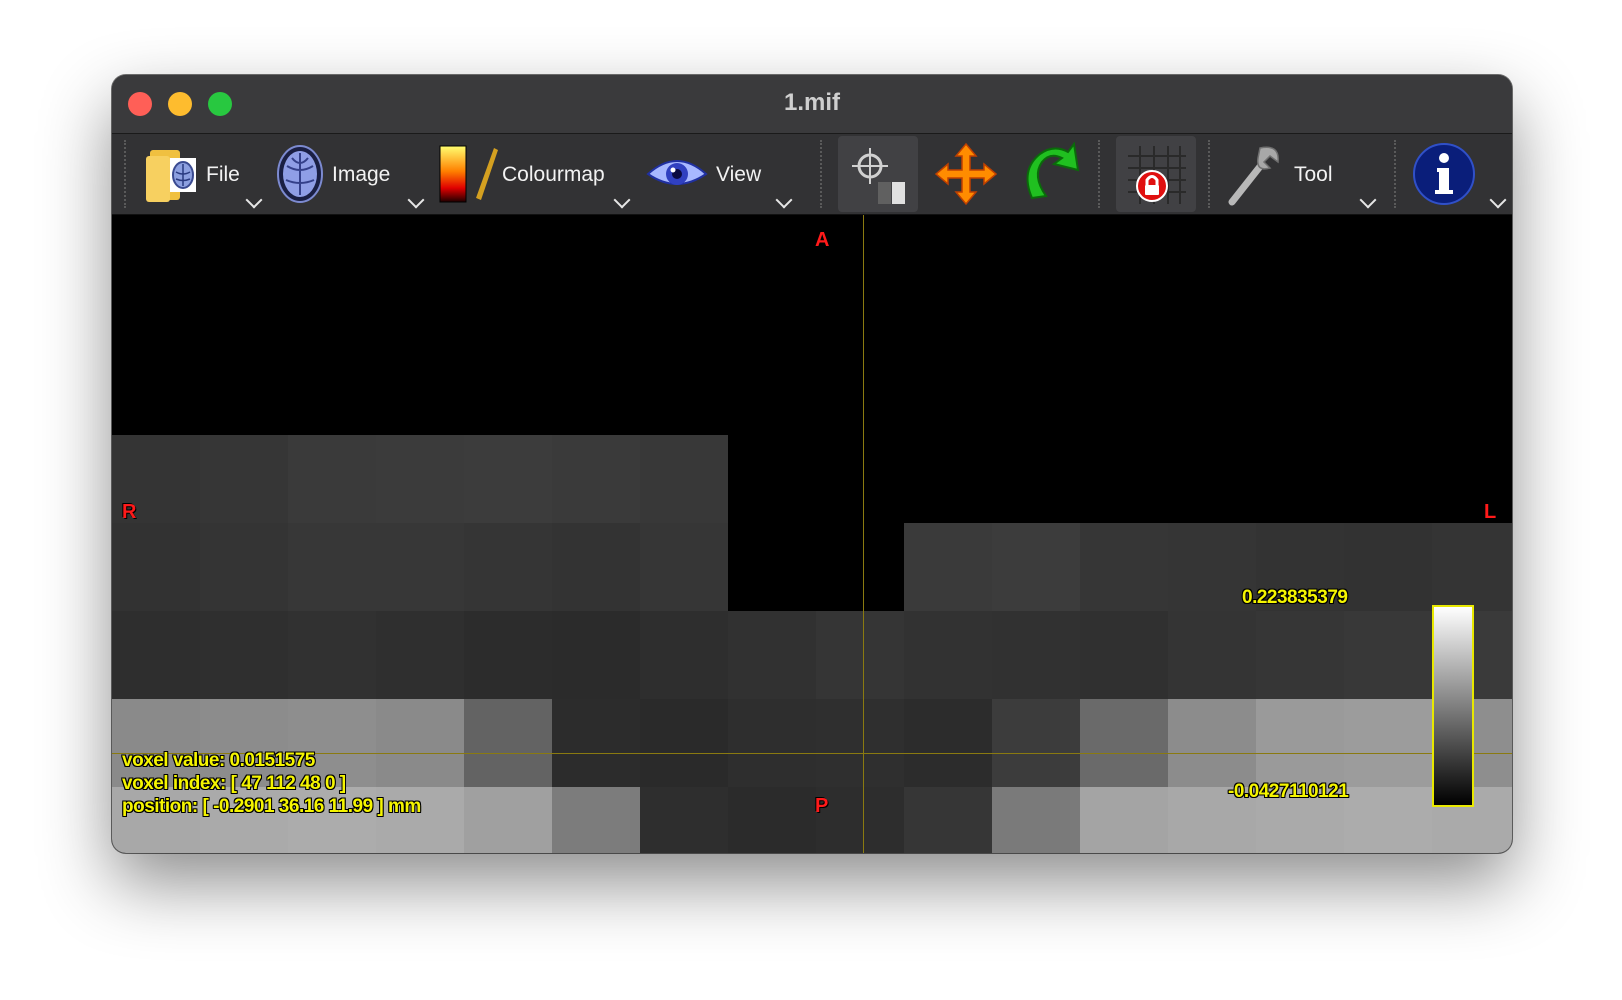 The height and width of the screenshot is (1000, 1622). What do you see at coordinates (1288, 791) in the screenshot?
I see `colorbar-min-label: -0.0427110121` at bounding box center [1288, 791].